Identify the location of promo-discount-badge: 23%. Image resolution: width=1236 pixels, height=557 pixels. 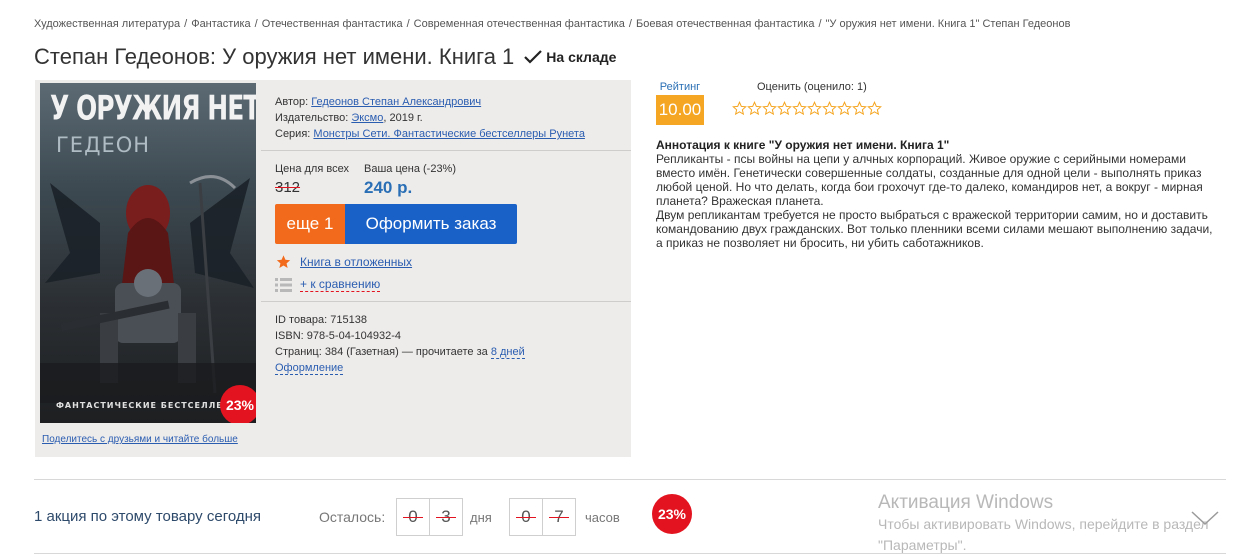
(672, 514).